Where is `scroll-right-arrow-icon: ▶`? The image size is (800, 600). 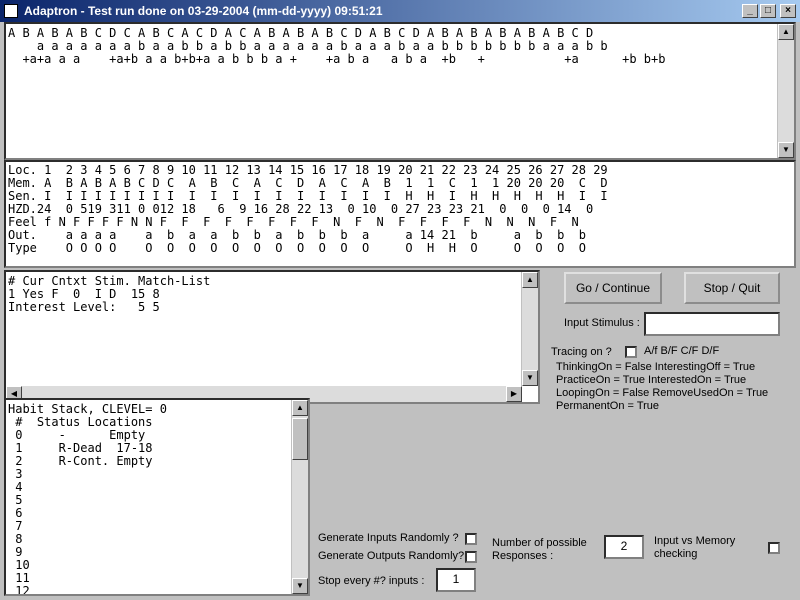 scroll-right-arrow-icon: ▶ is located at coordinates (514, 394).